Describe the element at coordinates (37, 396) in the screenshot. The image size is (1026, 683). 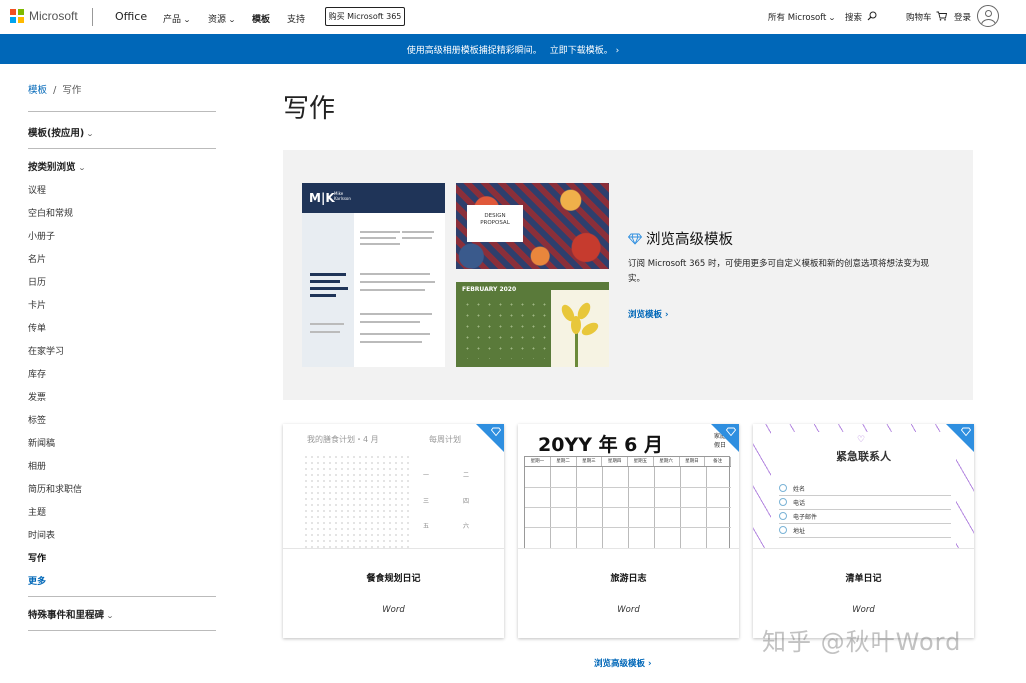
I see `category-invoices: 发票` at that location.